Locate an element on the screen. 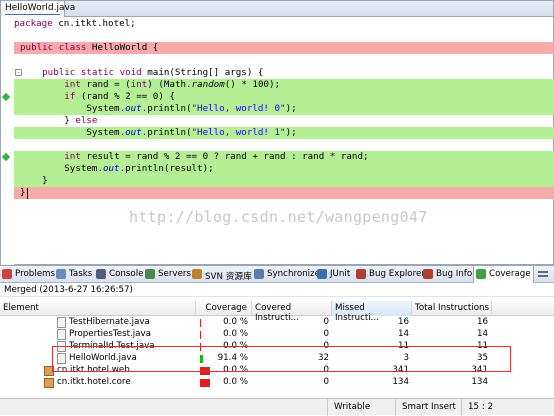  fold-toggle-icon: - is located at coordinates (18, 72).